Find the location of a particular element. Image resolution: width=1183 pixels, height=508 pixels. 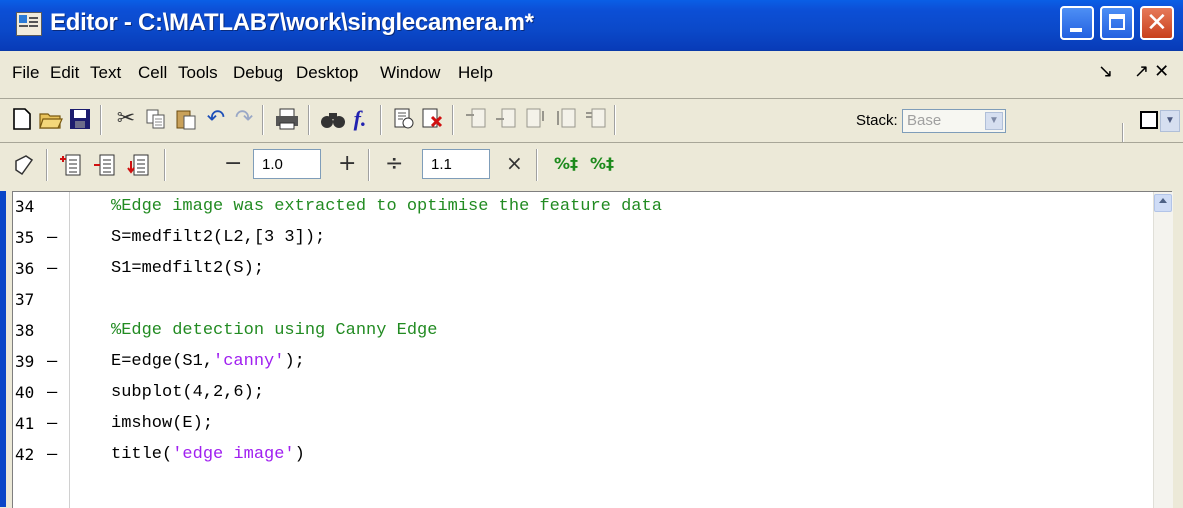

code-token: ) is located at coordinates (299, 454).